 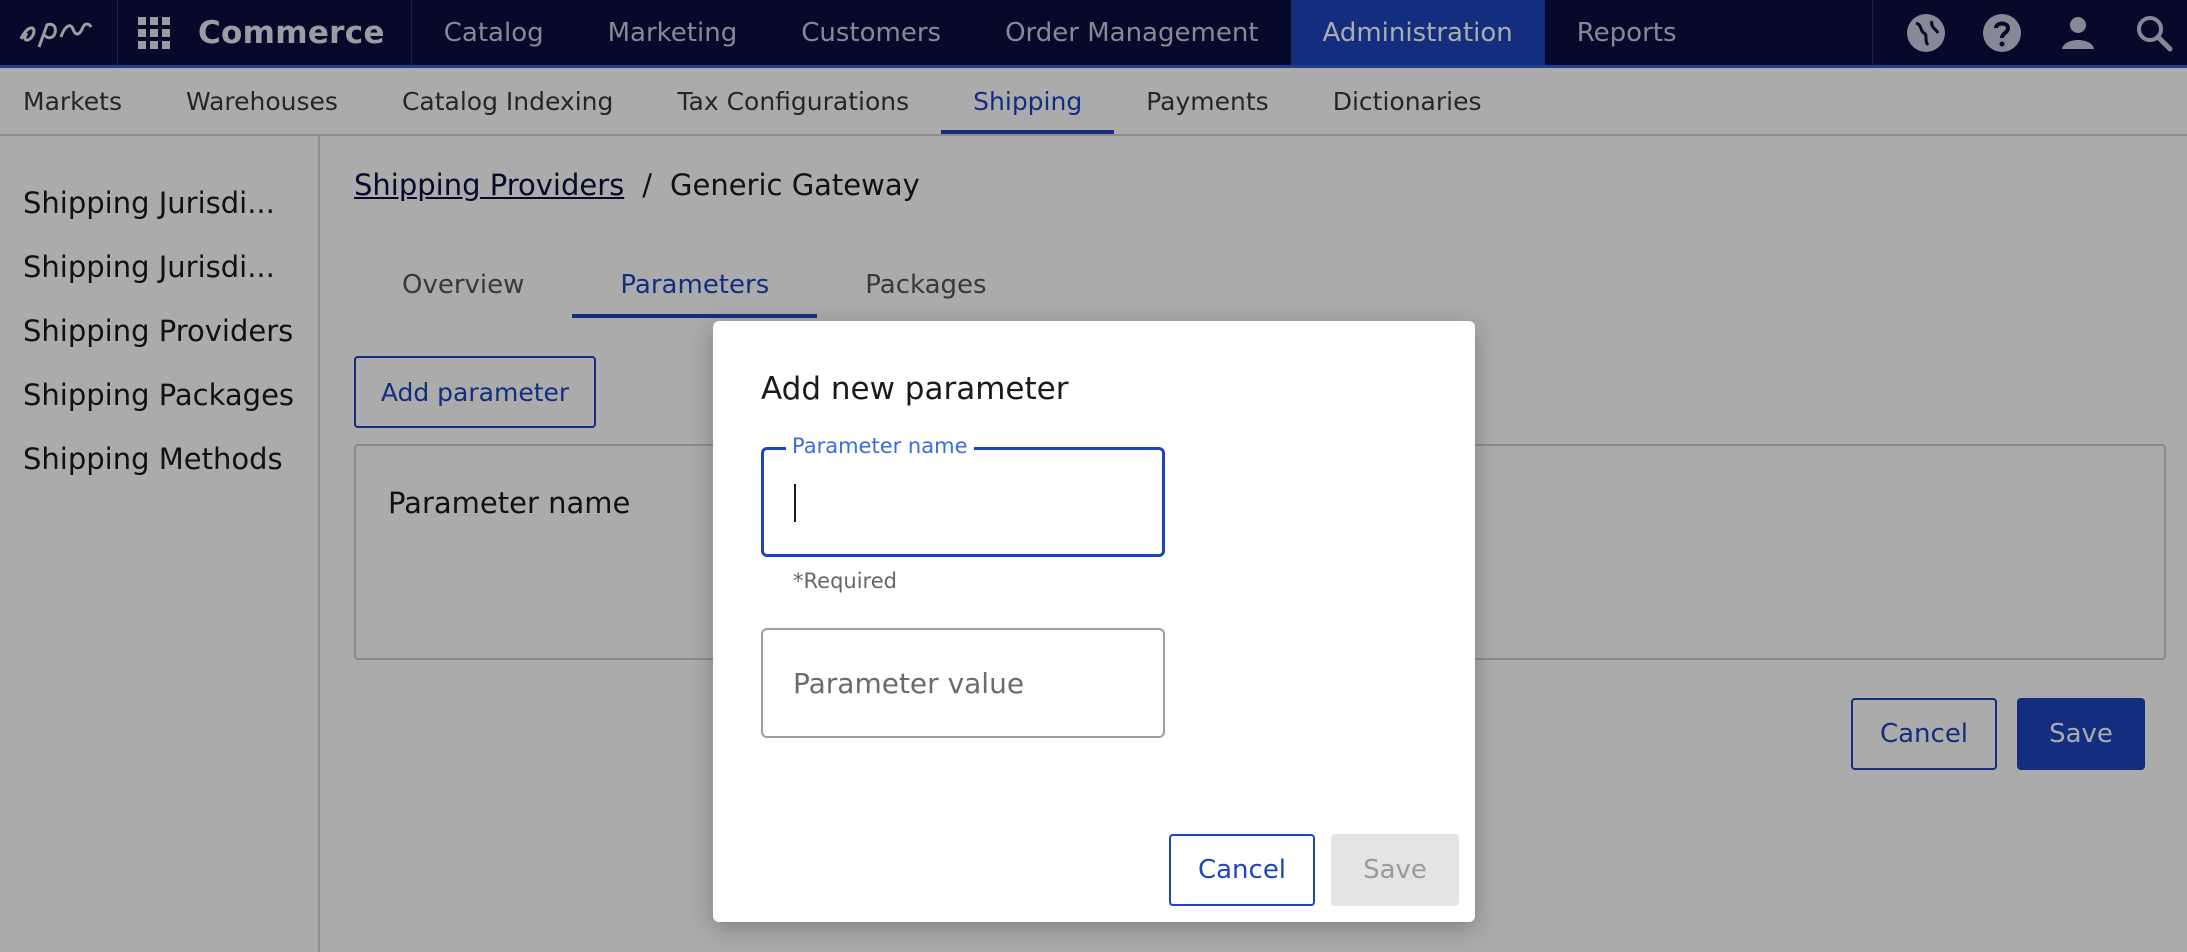 What do you see at coordinates (1395, 870) in the screenshot?
I see `dialog-save-button: Save` at bounding box center [1395, 870].